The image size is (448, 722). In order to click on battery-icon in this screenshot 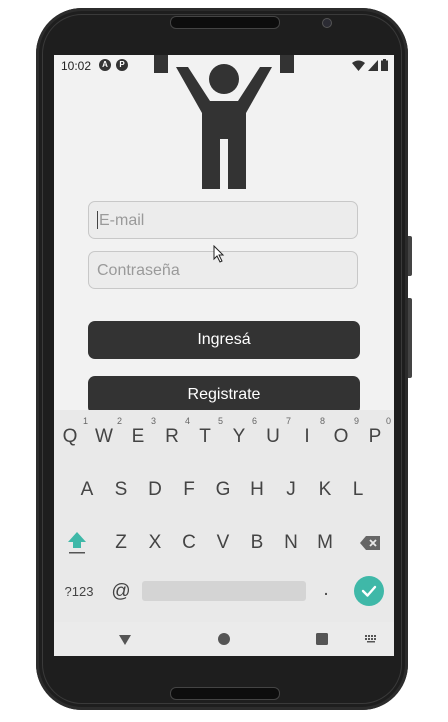, I will do `click(384, 65)`.